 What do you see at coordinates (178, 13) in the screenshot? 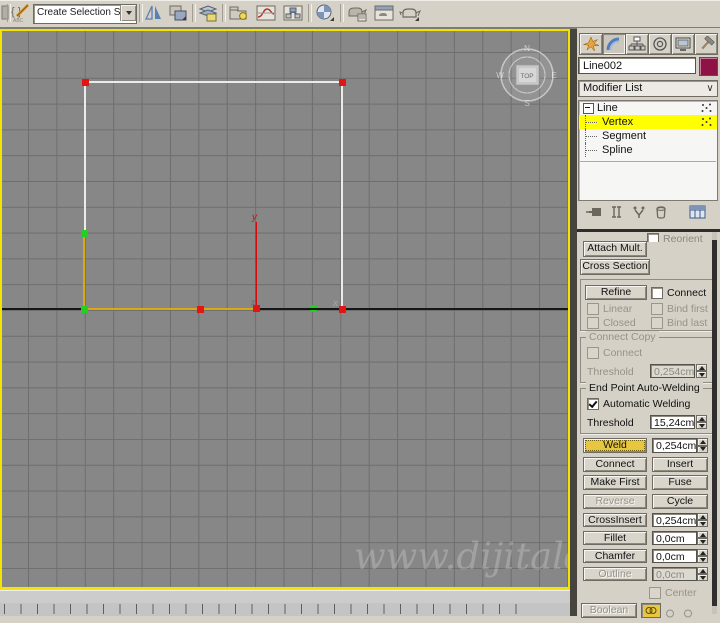
I see `align-icon` at bounding box center [178, 13].